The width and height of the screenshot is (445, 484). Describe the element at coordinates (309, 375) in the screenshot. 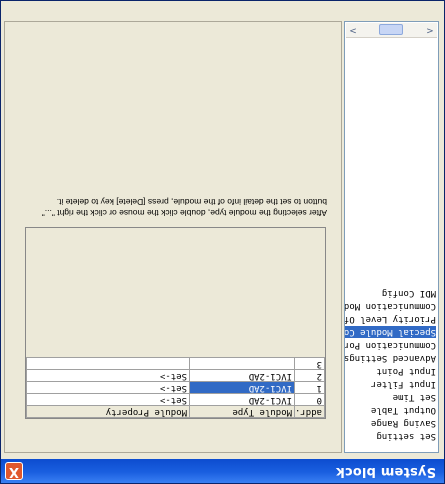

I see `cell-addr: 2` at that location.